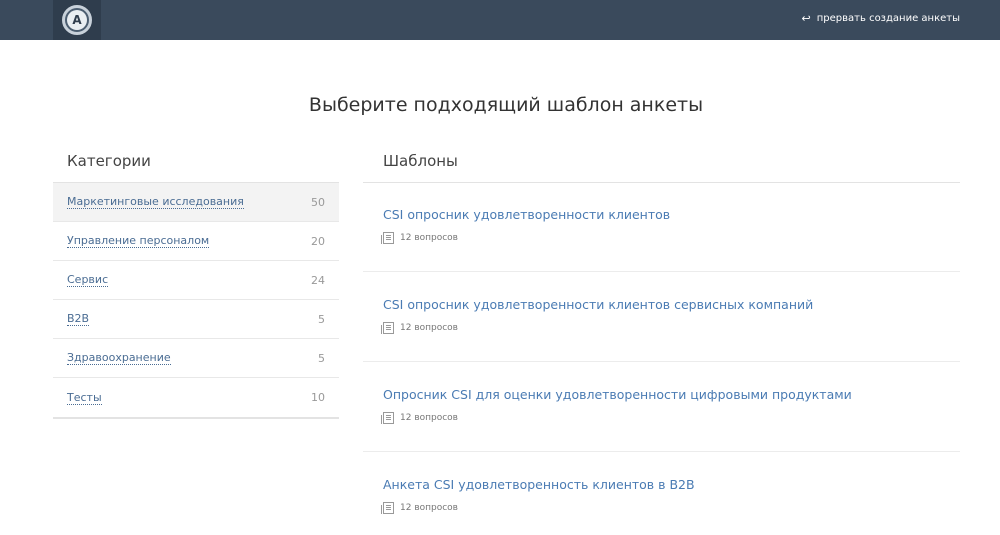 This screenshot has height=535, width=1000. I want to click on categories-heading: Категории, so click(109, 161).